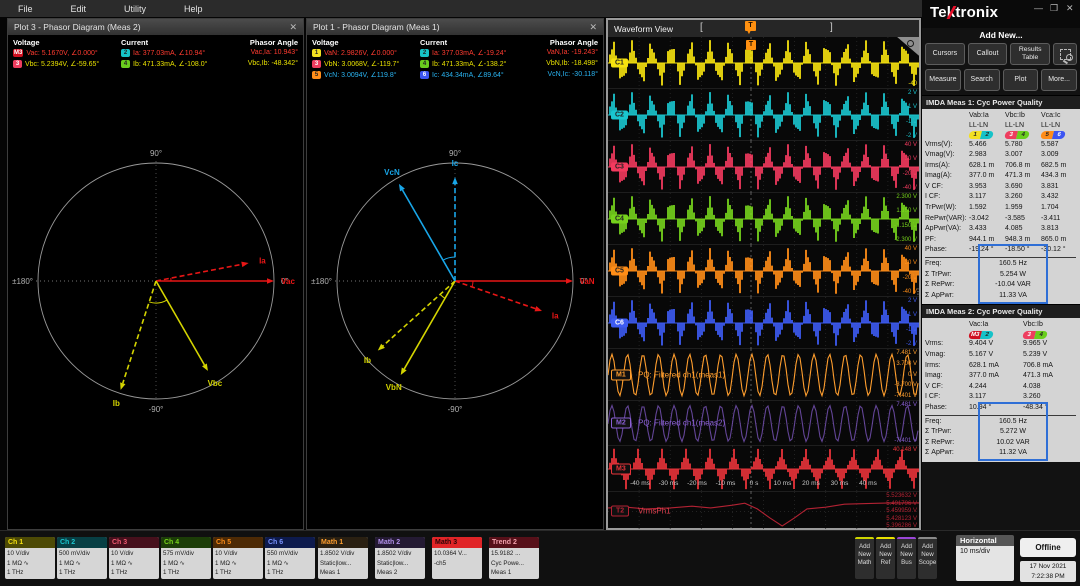 Image resolution: width=1080 pixels, height=586 pixels. Describe the element at coordinates (1050, 186) in the screenshot. I see `meas-value: 3.831` at that location.